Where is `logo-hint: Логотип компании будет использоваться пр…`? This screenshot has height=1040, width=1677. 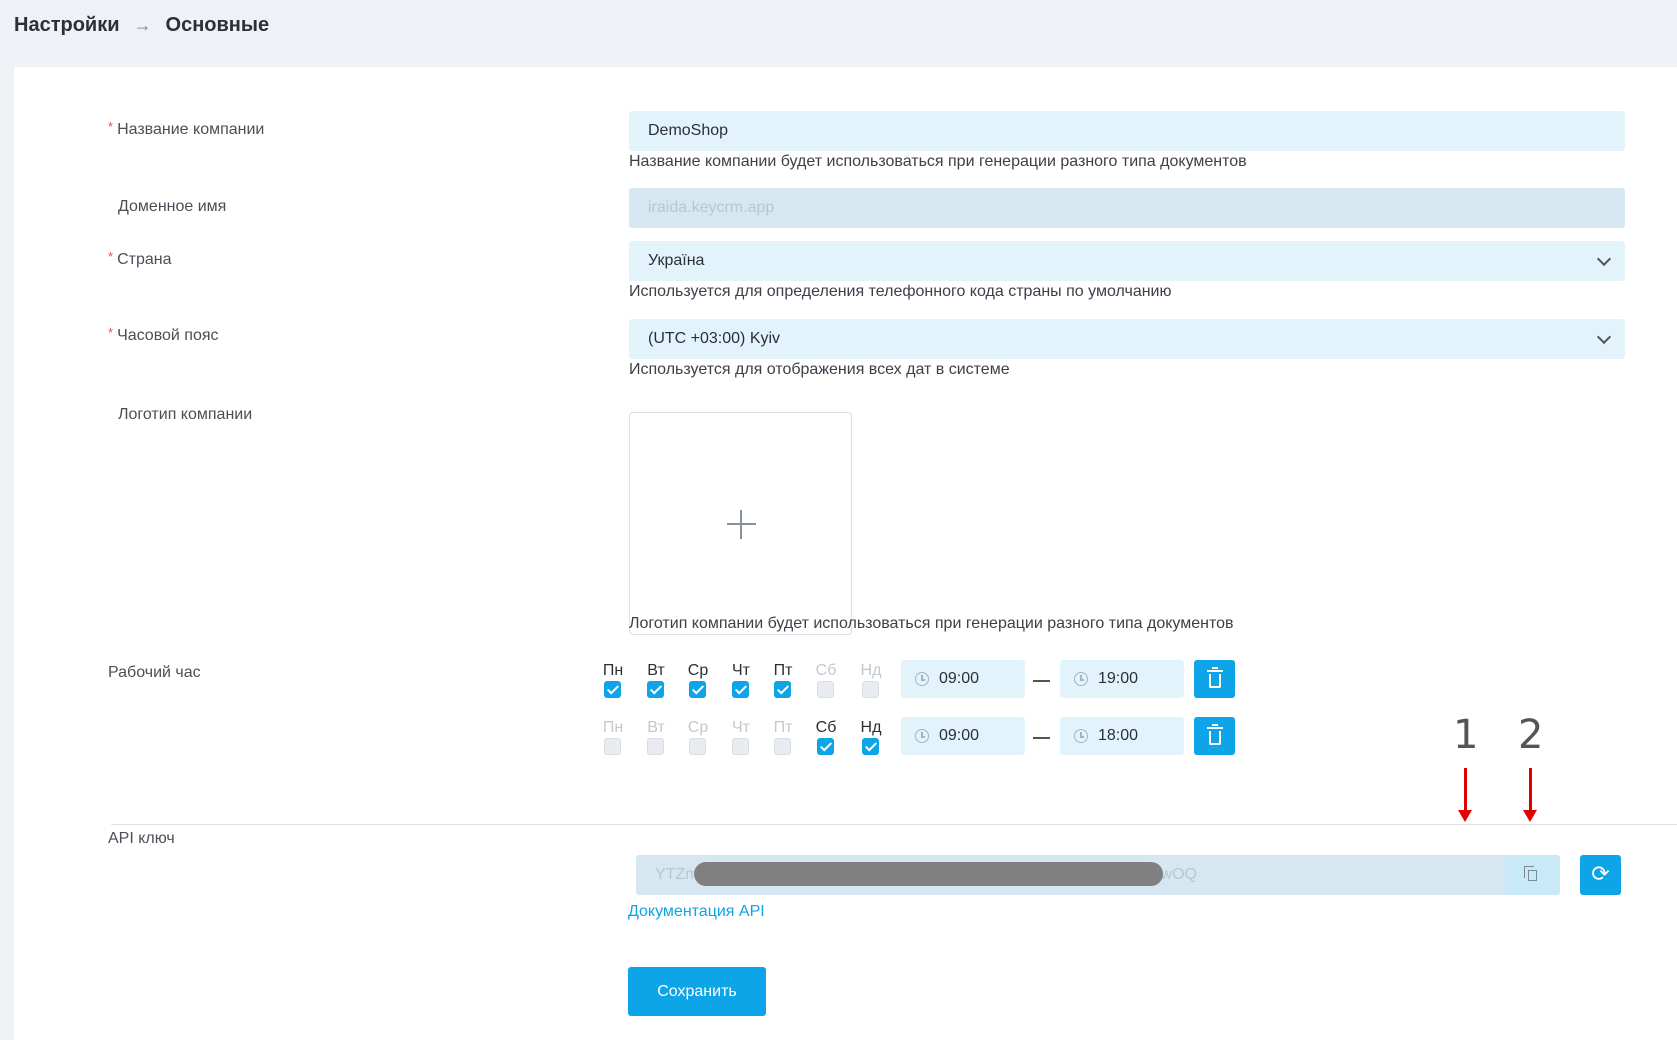 logo-hint: Логотип компании будет использоваться пр… is located at coordinates (931, 623).